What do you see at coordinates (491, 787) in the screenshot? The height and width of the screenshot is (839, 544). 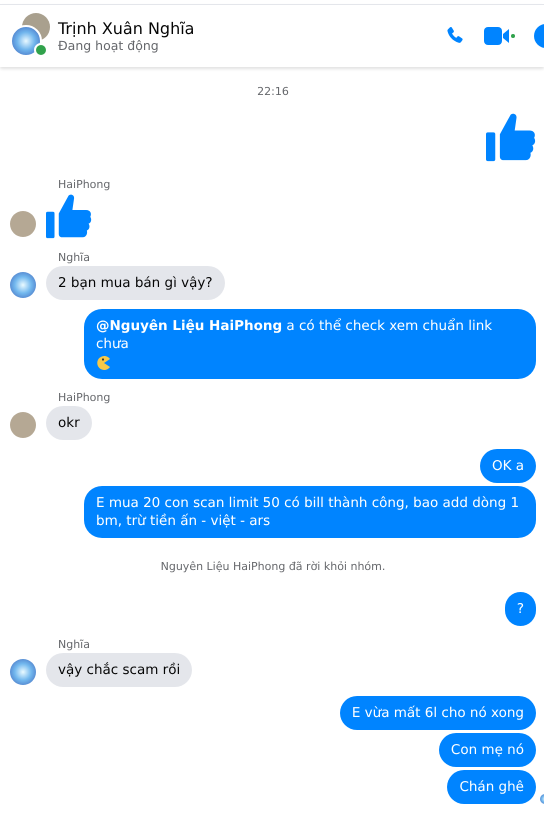 I see `message-bubble: Chán ghê` at bounding box center [491, 787].